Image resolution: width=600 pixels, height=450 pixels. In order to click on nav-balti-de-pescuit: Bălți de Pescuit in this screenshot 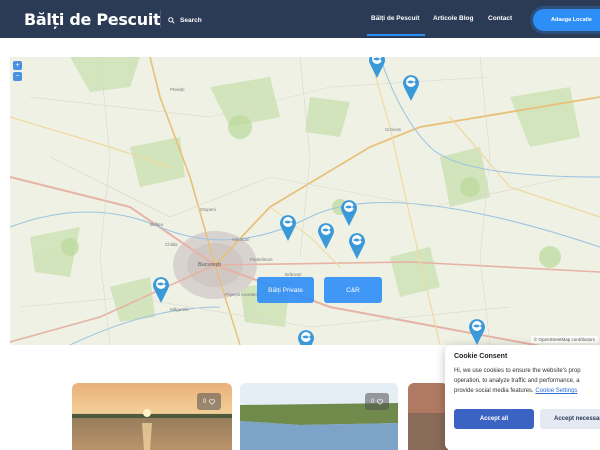, I will do `click(395, 18)`.